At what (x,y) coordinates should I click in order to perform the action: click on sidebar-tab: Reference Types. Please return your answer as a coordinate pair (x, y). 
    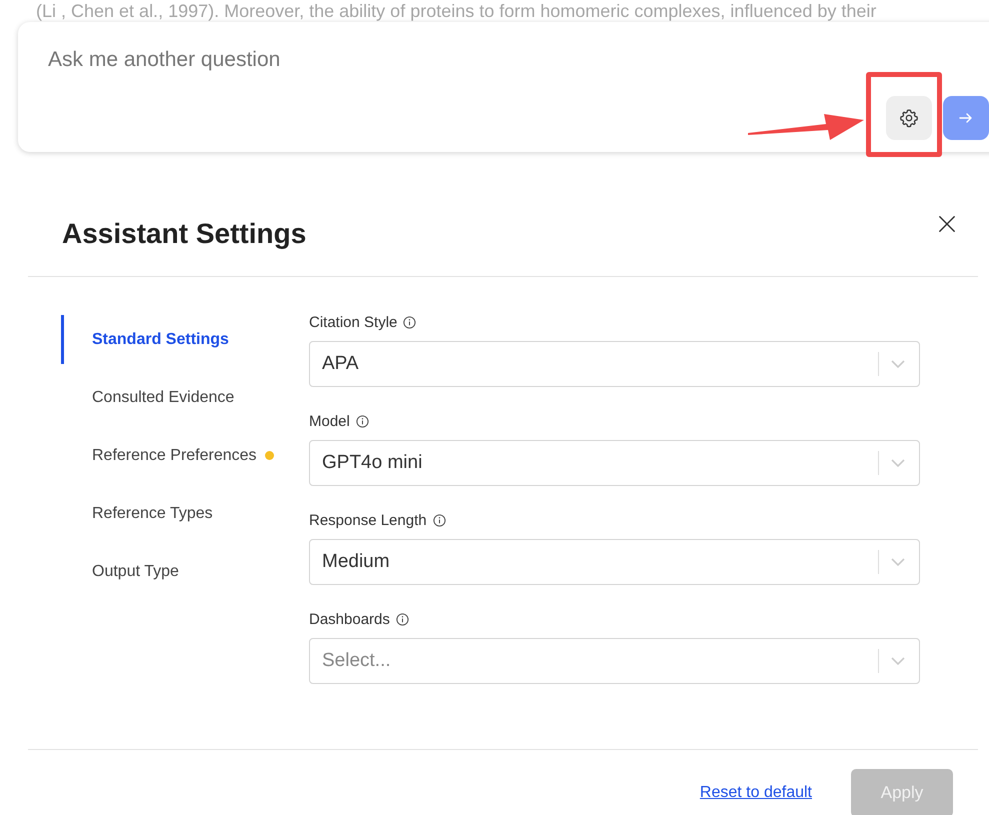
    Looking at the image, I should click on (185, 513).